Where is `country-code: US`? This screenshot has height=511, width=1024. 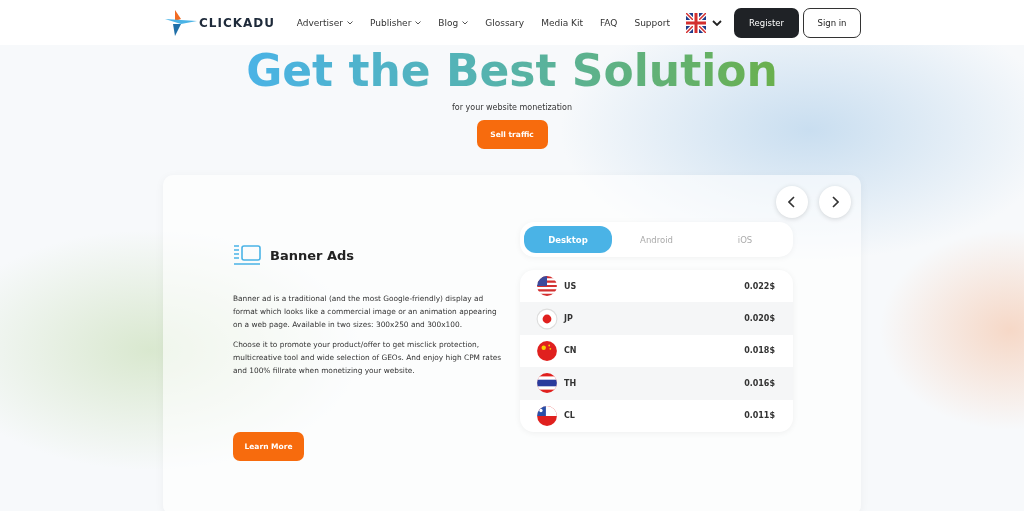
country-code: US is located at coordinates (570, 286).